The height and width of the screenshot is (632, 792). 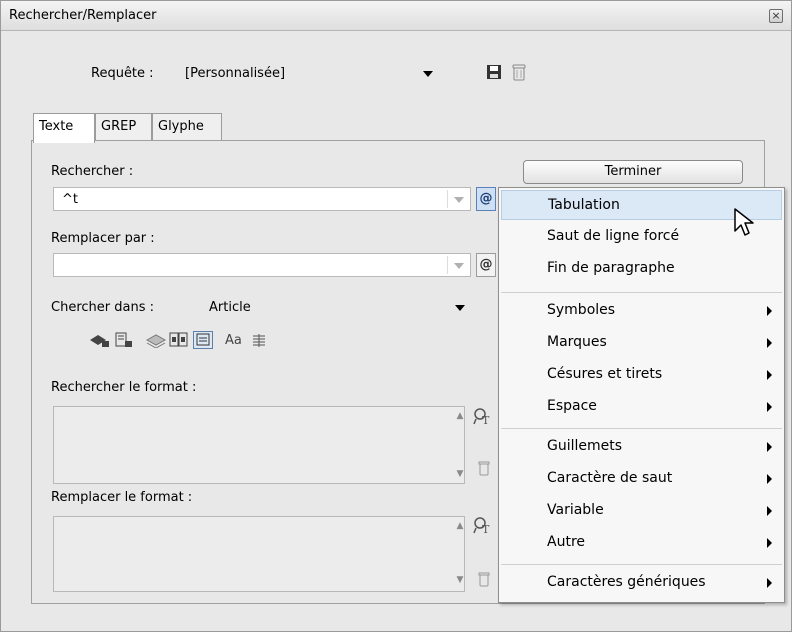 What do you see at coordinates (230, 307) in the screenshot?
I see `search-in-value: Article` at bounding box center [230, 307].